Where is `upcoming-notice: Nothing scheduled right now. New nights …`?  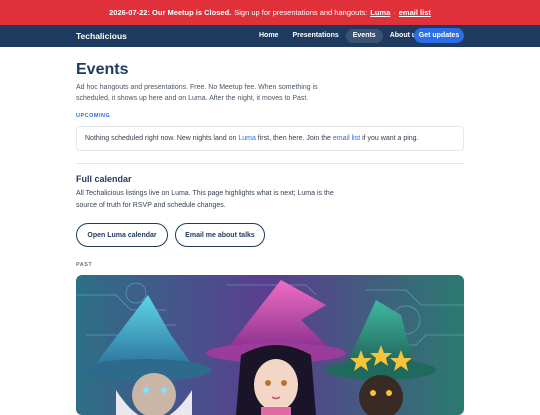 upcoming-notice: Nothing scheduled right now. New nights … is located at coordinates (270, 138).